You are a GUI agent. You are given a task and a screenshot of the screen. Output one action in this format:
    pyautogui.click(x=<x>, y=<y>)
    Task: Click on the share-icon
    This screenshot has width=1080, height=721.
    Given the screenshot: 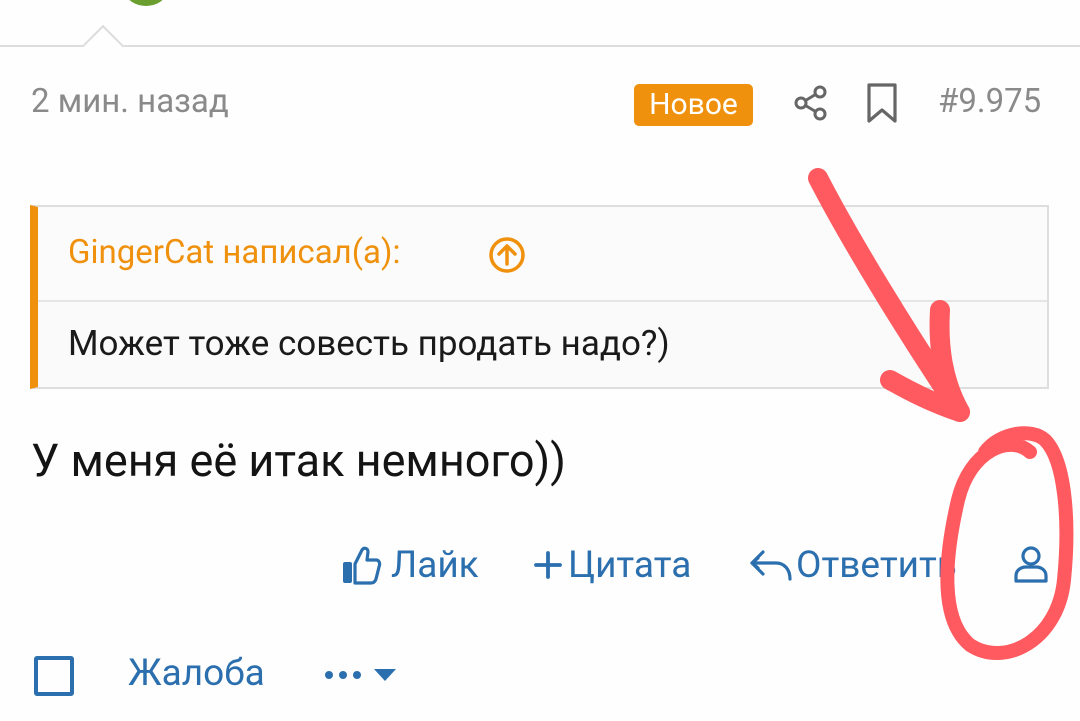 What is the action you would take?
    pyautogui.click(x=811, y=103)
    